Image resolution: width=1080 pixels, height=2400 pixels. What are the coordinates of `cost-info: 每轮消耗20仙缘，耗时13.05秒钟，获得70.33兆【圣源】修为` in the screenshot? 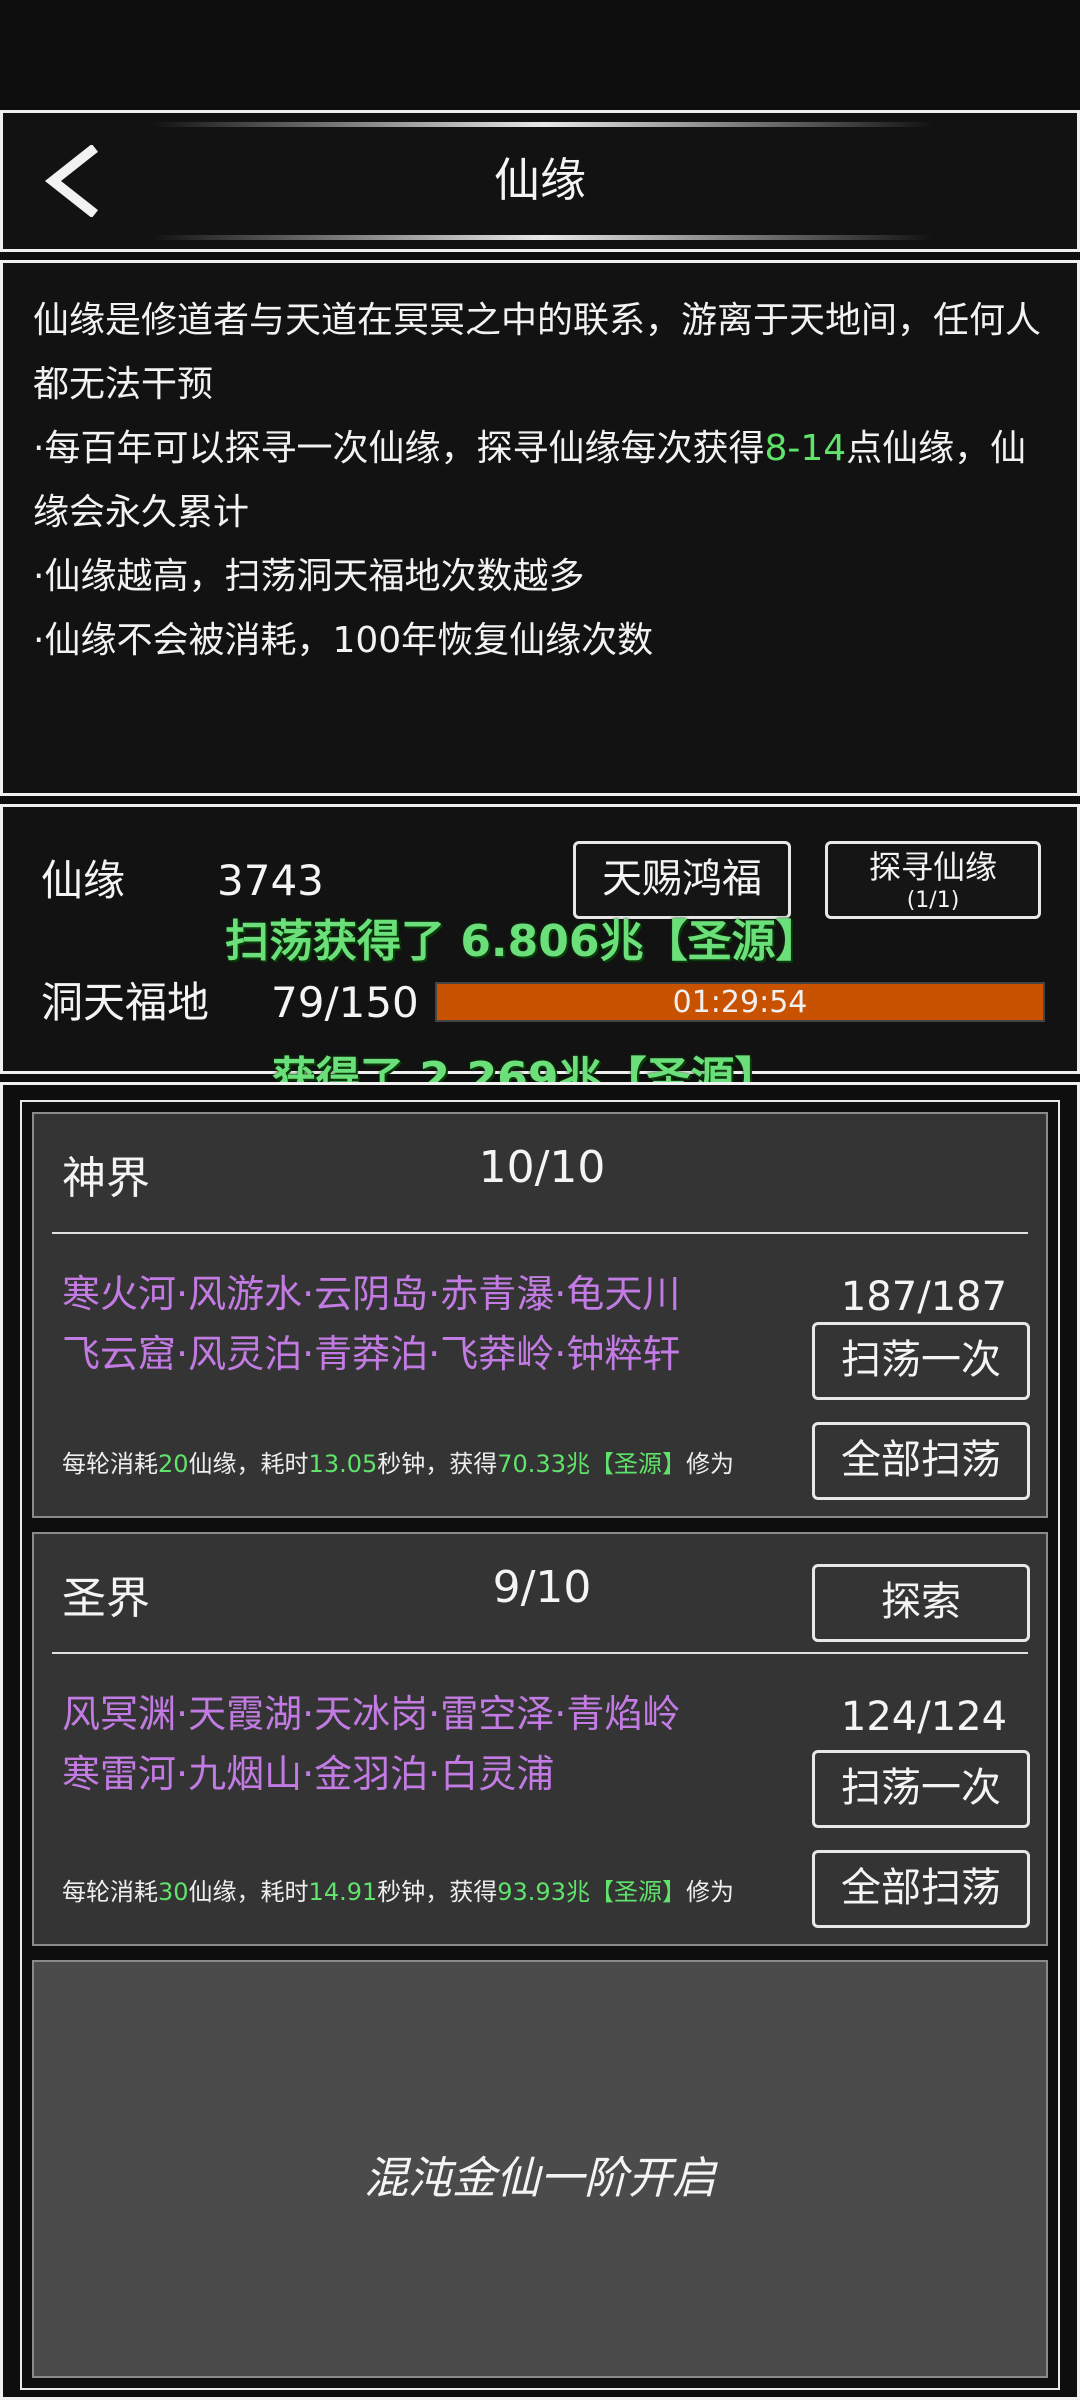 It's located at (398, 1464).